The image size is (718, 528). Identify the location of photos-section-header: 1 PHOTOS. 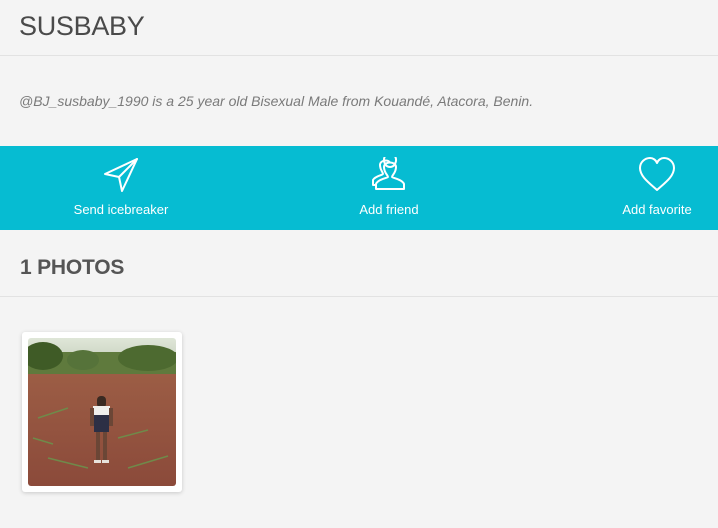
(359, 263).